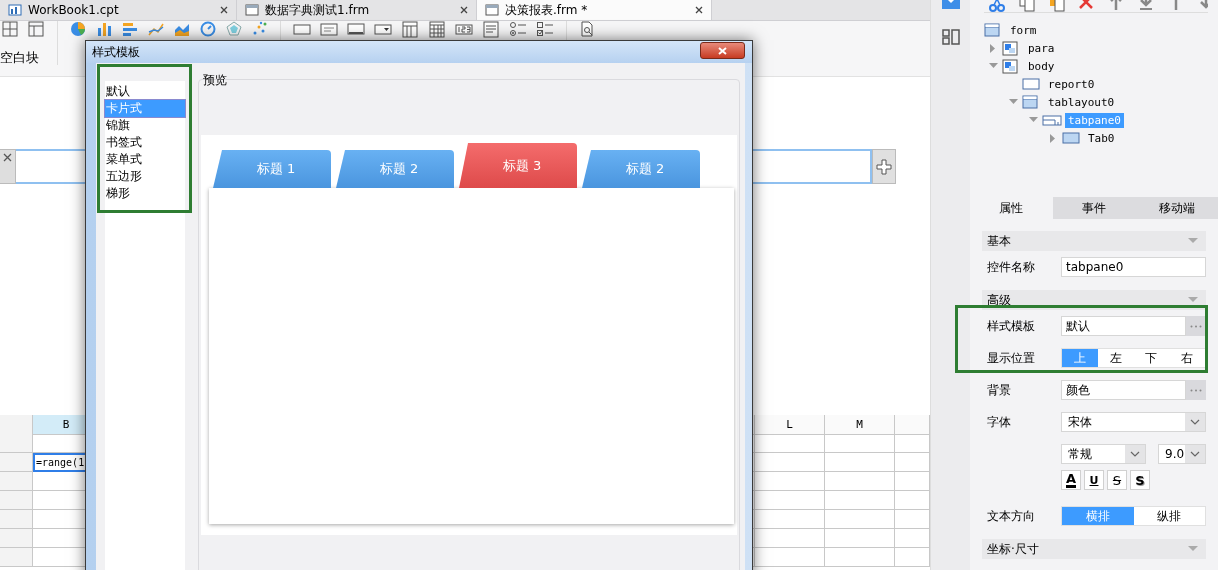  Describe the element at coordinates (1101, 138) in the screenshot. I see `tree-node: Tab0` at that location.